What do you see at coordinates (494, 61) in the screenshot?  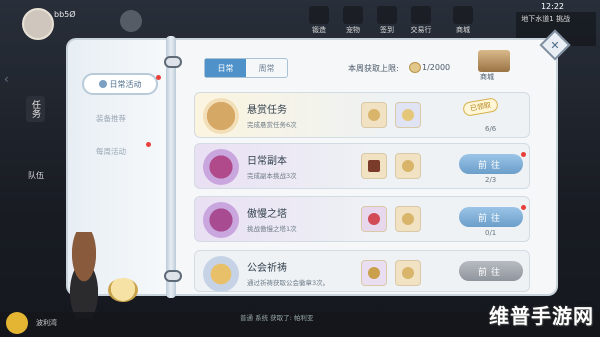 I see `shop-stall-icon` at bounding box center [494, 61].